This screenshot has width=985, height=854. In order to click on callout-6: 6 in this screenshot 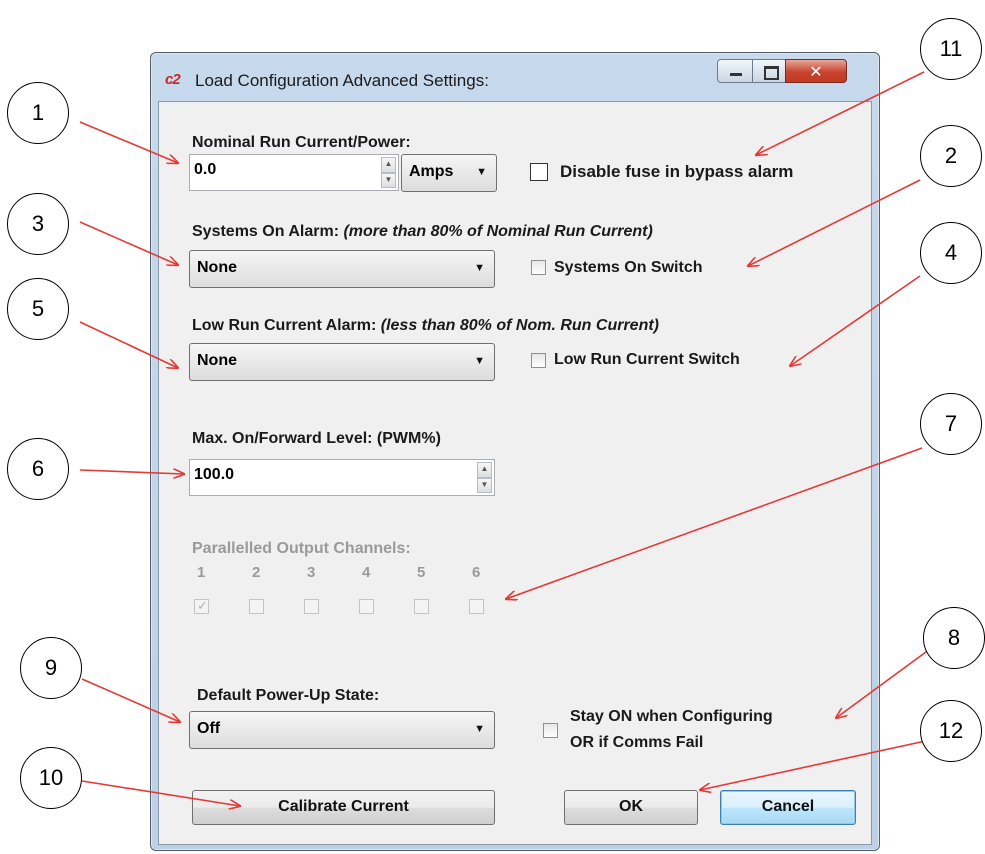, I will do `click(38, 469)`.